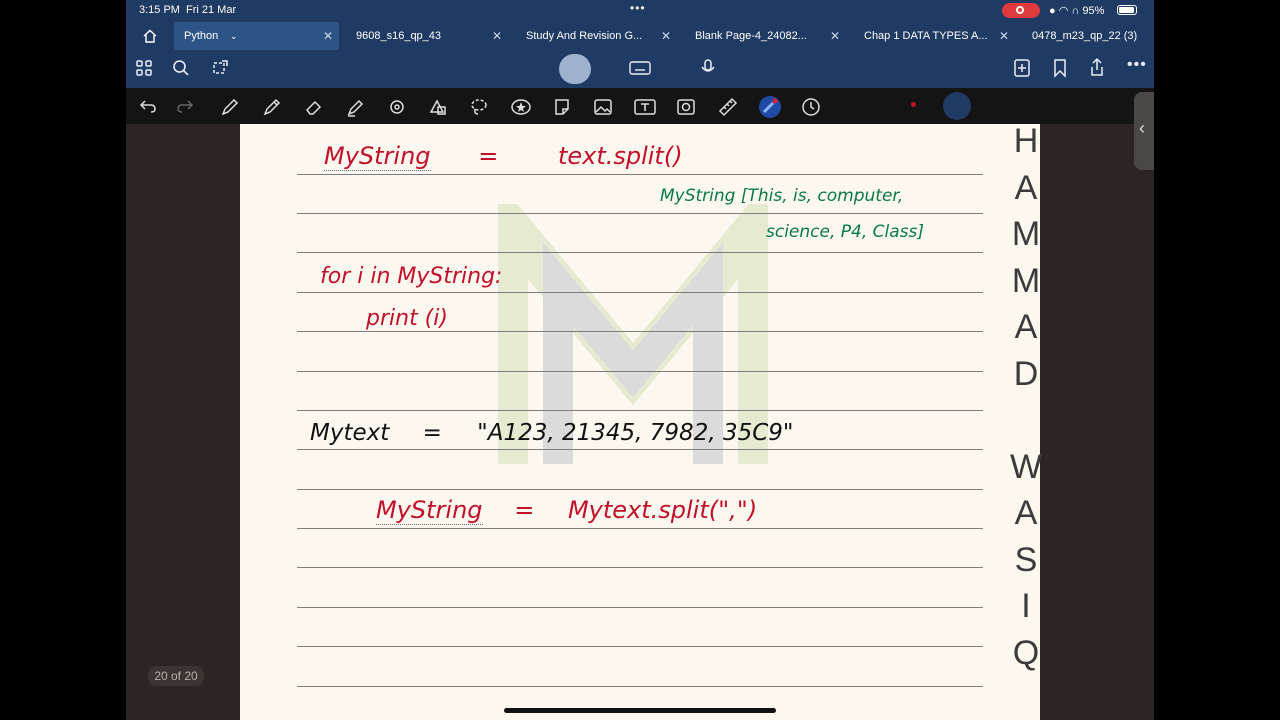 This screenshot has width=1280, height=720. Describe the element at coordinates (562, 107) in the screenshot. I see `sticker-icon` at that location.